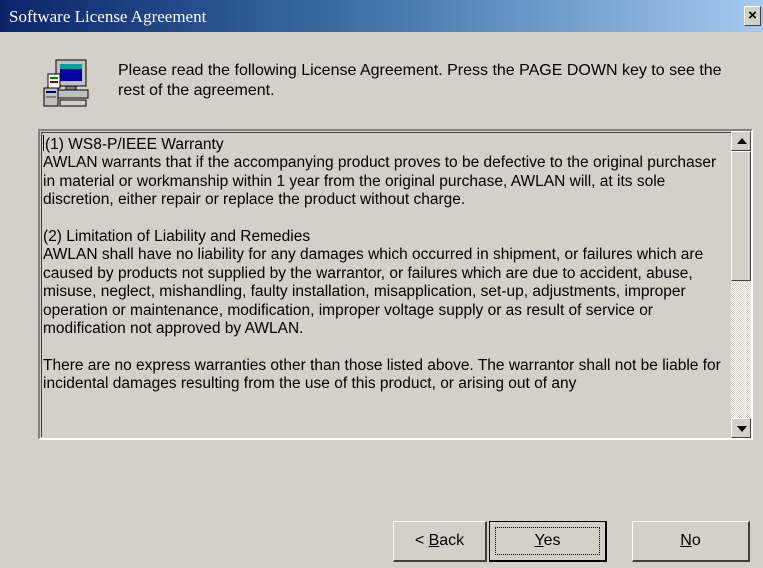 Image resolution: width=763 pixels, height=568 pixels. I want to click on no-button: No, so click(691, 541).